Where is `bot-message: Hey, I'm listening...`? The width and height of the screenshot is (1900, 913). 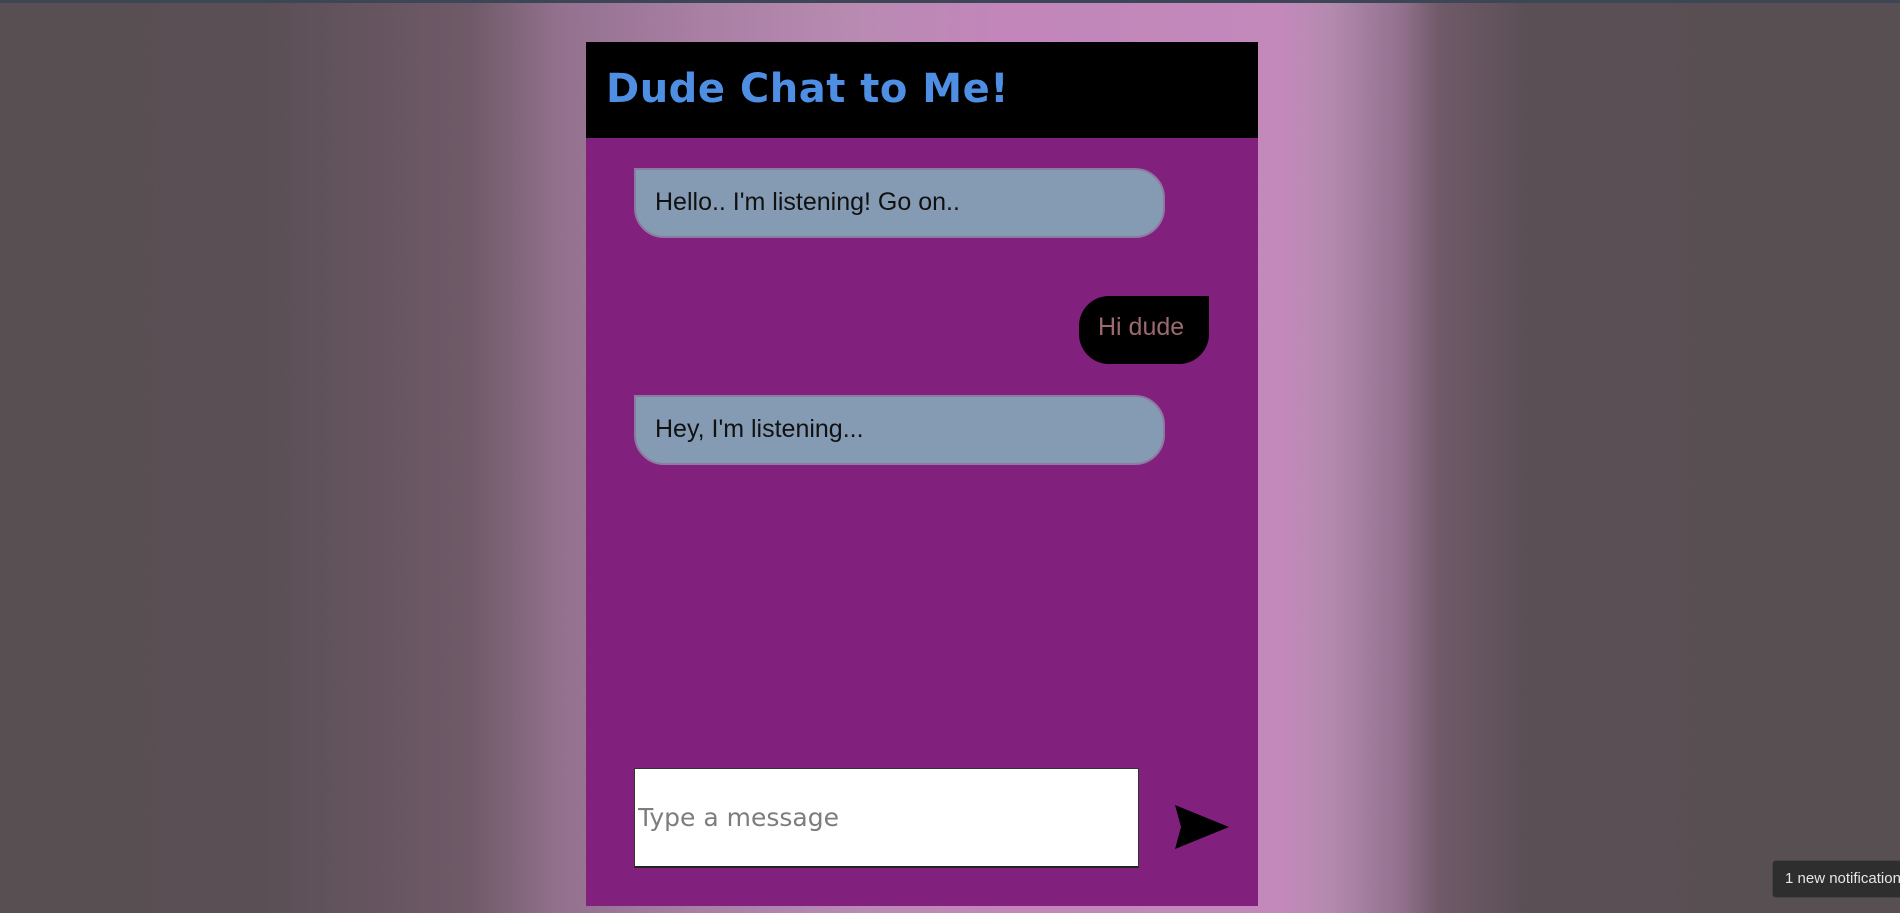
bot-message: Hey, I'm listening... is located at coordinates (899, 430).